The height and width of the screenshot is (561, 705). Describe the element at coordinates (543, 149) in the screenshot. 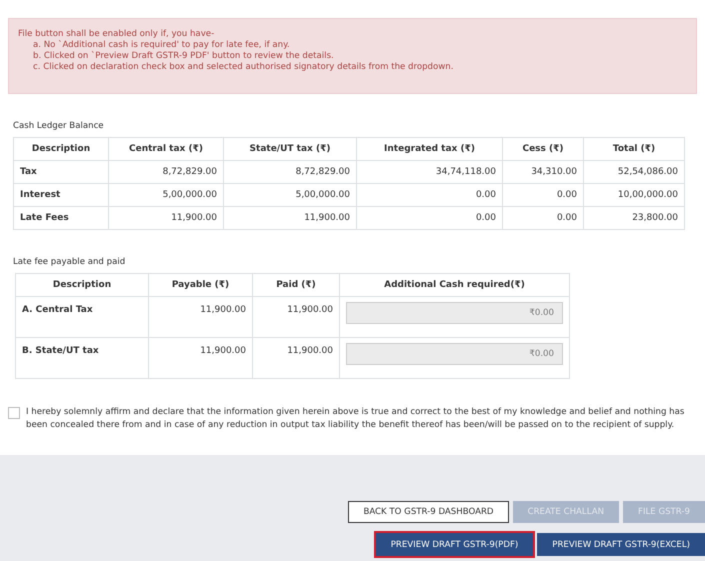

I see `column-header: Cess (₹)` at that location.